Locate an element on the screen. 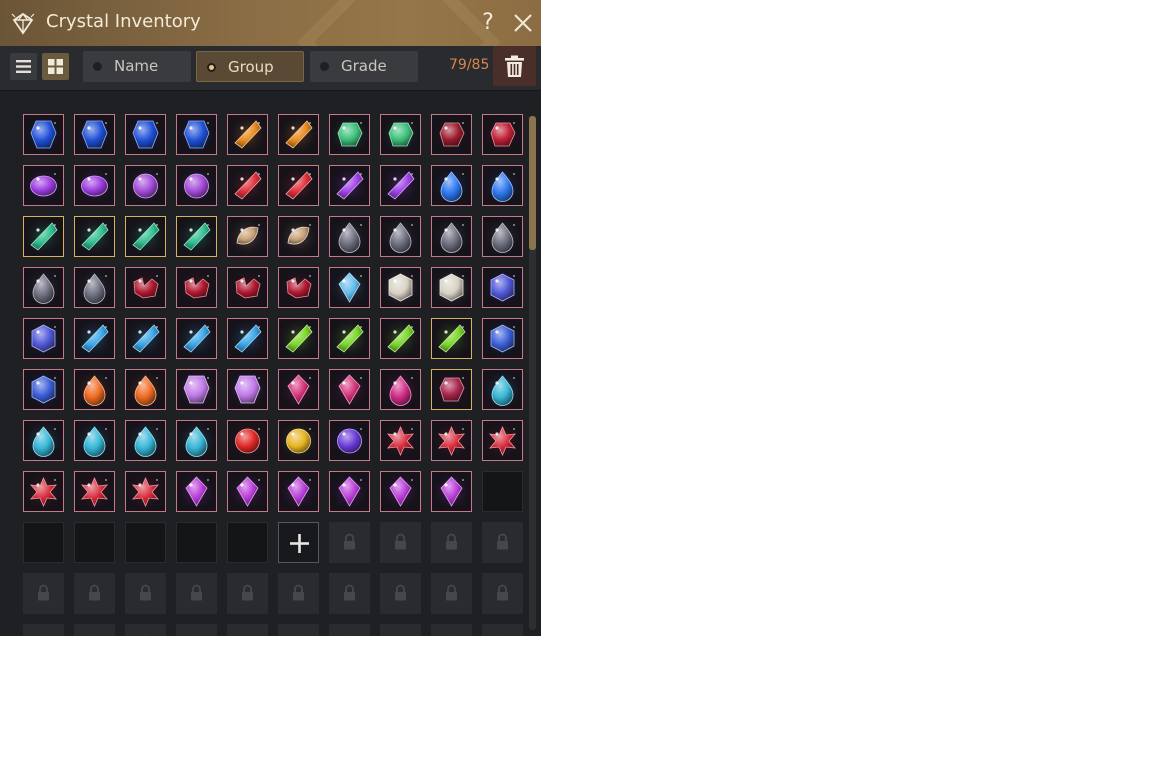 The image size is (1152, 763). title-bar: Crystal Inventory ? is located at coordinates (270, 23).